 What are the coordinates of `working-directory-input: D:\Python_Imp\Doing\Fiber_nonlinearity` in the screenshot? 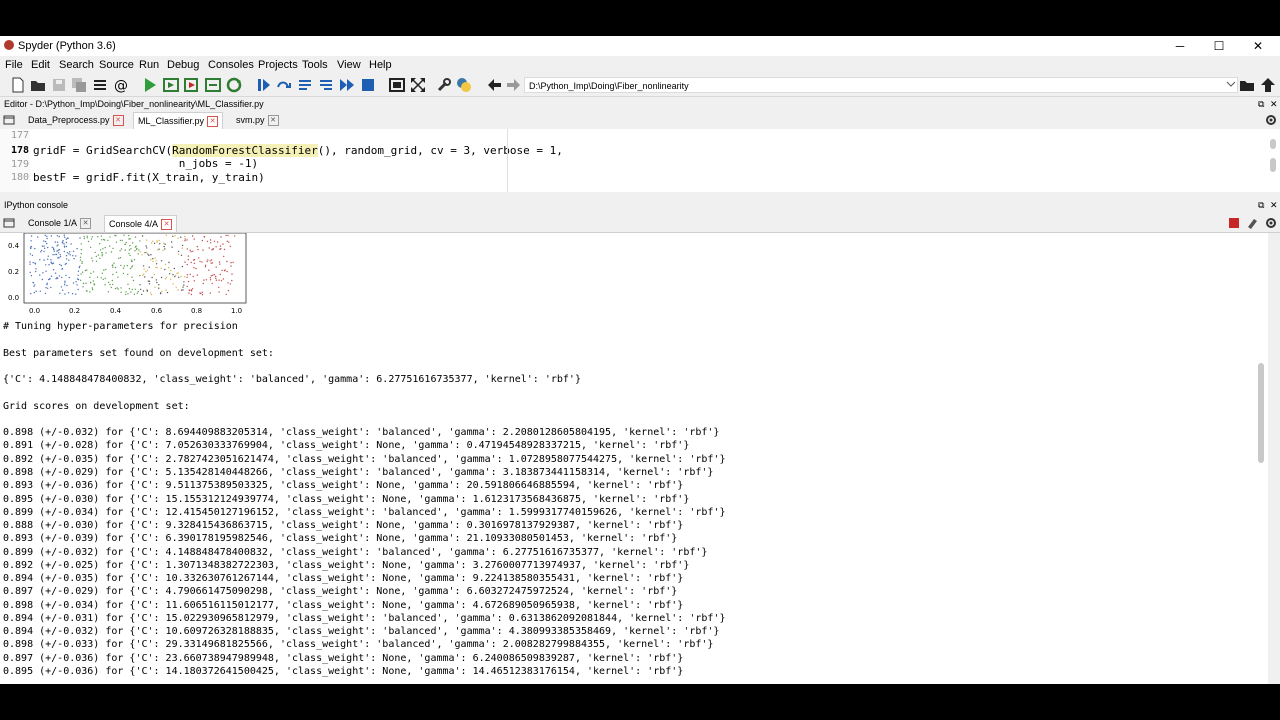 It's located at (881, 85).